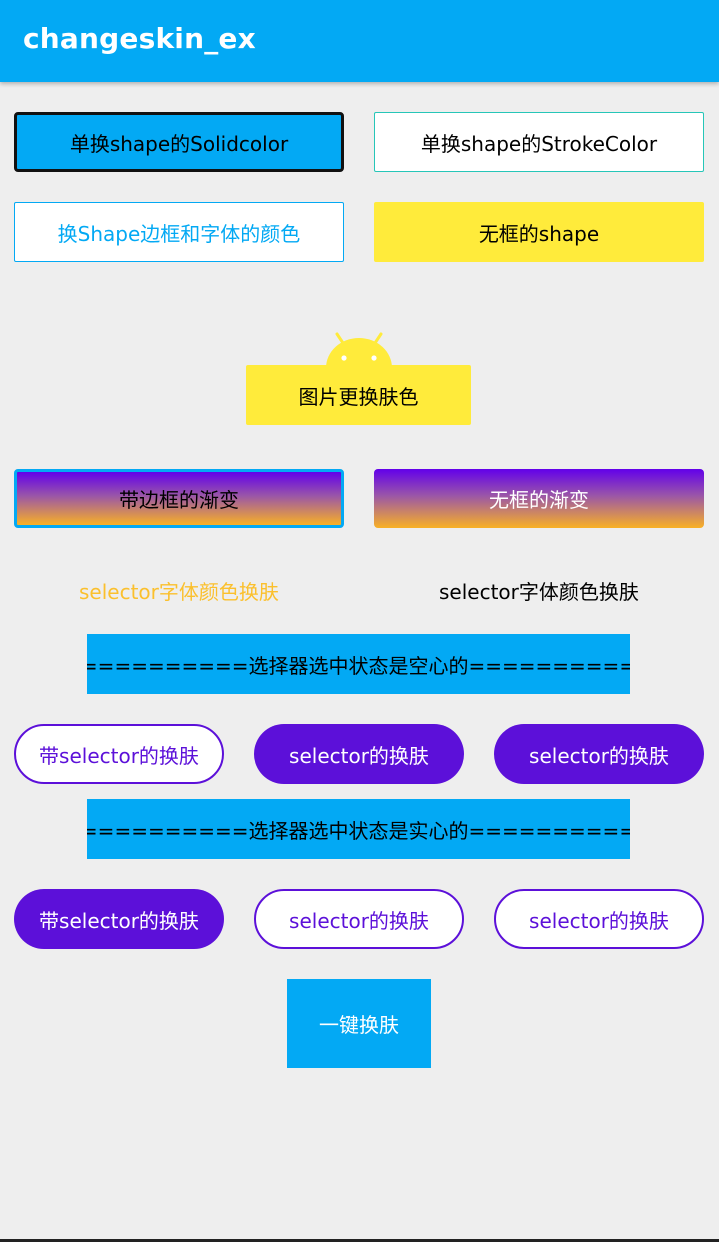  Describe the element at coordinates (359, 1023) in the screenshot. I see `one-click-skin-button: 一键换肤` at that location.